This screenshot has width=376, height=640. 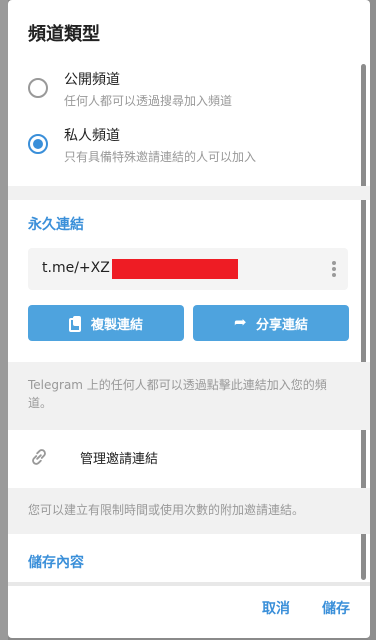 What do you see at coordinates (38, 144) in the screenshot?
I see `private-channel-radio` at bounding box center [38, 144].